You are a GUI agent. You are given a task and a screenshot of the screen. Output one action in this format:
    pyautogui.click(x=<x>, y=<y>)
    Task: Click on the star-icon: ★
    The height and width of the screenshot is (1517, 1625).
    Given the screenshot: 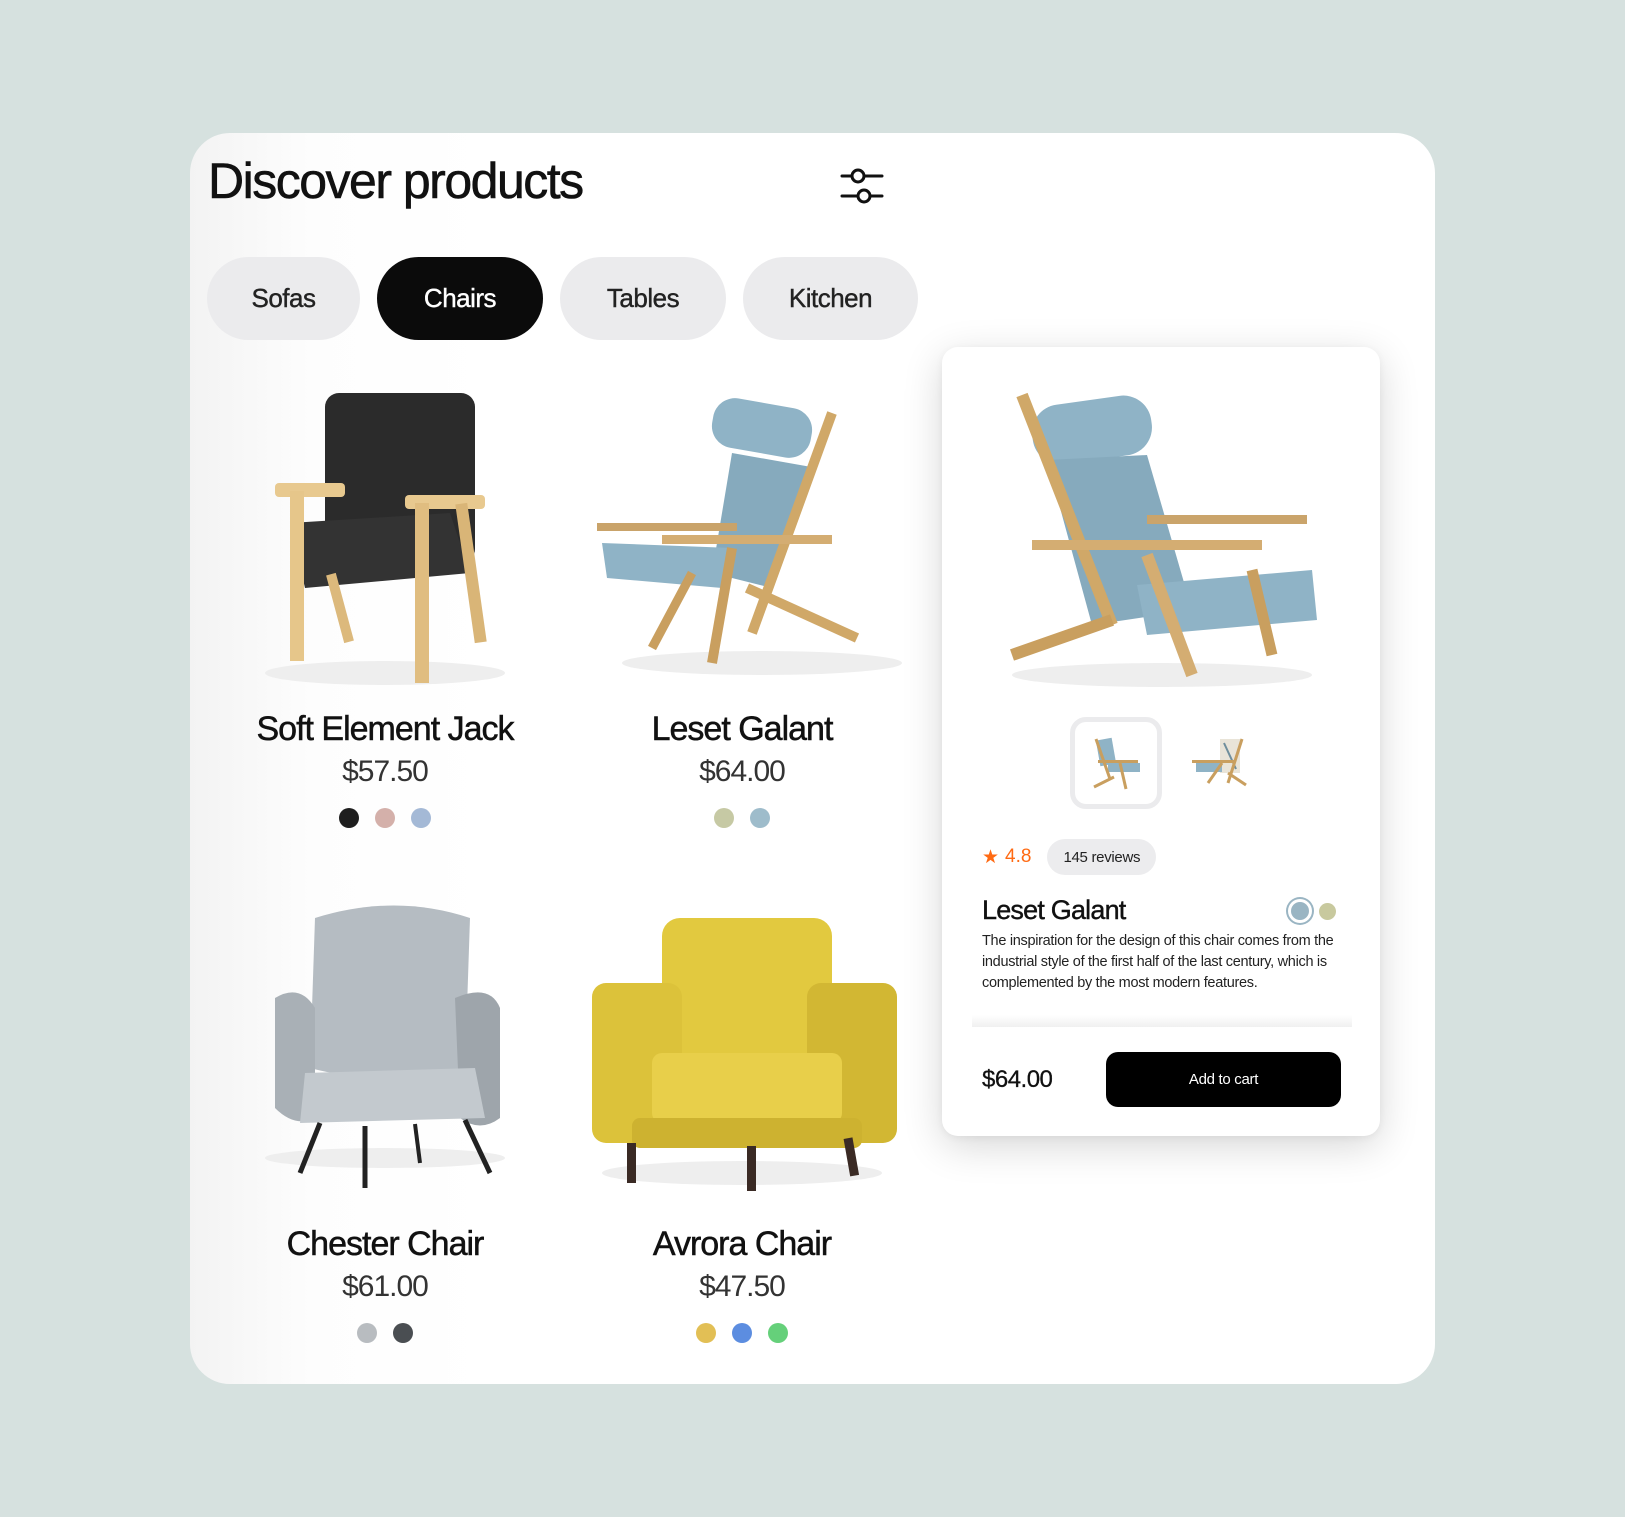 What is the action you would take?
    pyautogui.click(x=991, y=857)
    